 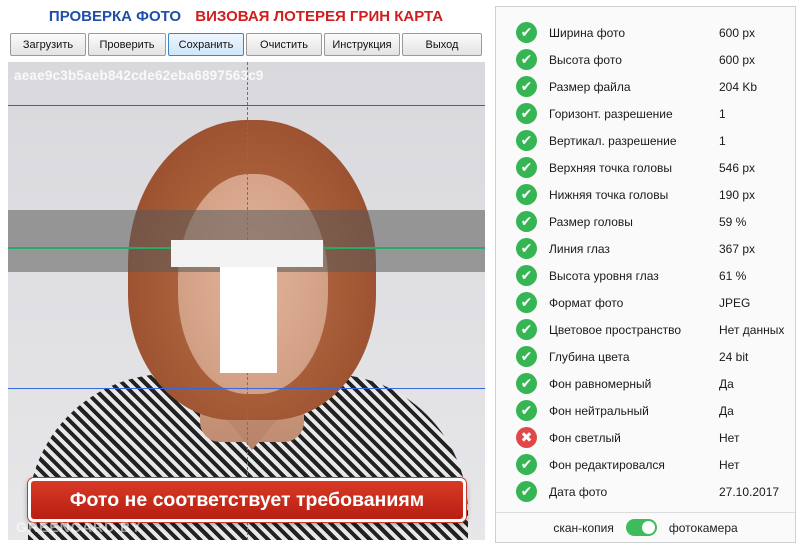 I want to click on check-label: Фон редактировался, so click(x=607, y=464).